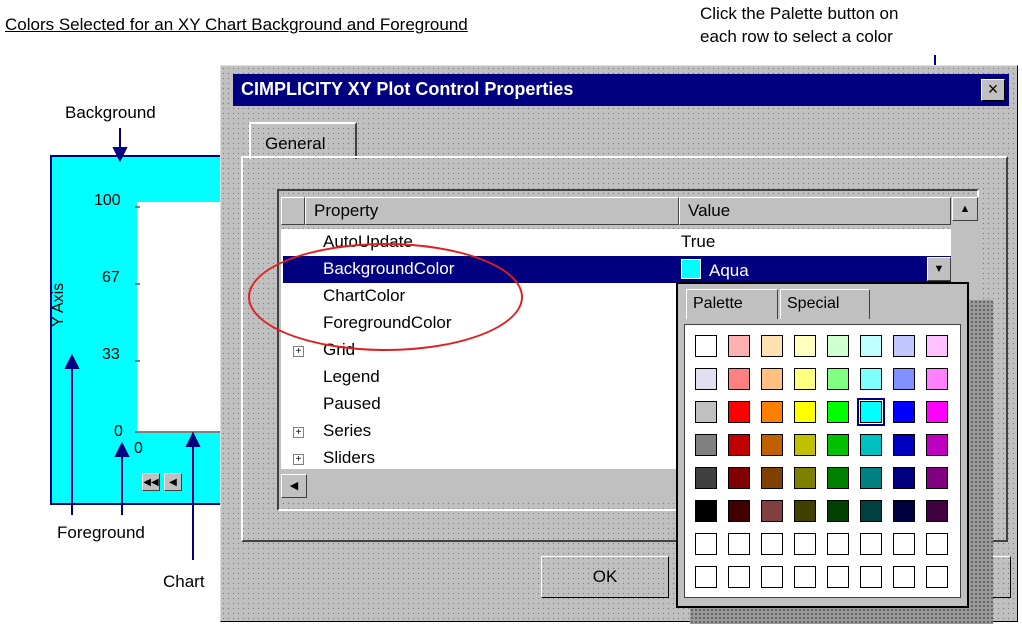  Describe the element at coordinates (349, 457) in the screenshot. I see `property-name: Sliders` at that location.